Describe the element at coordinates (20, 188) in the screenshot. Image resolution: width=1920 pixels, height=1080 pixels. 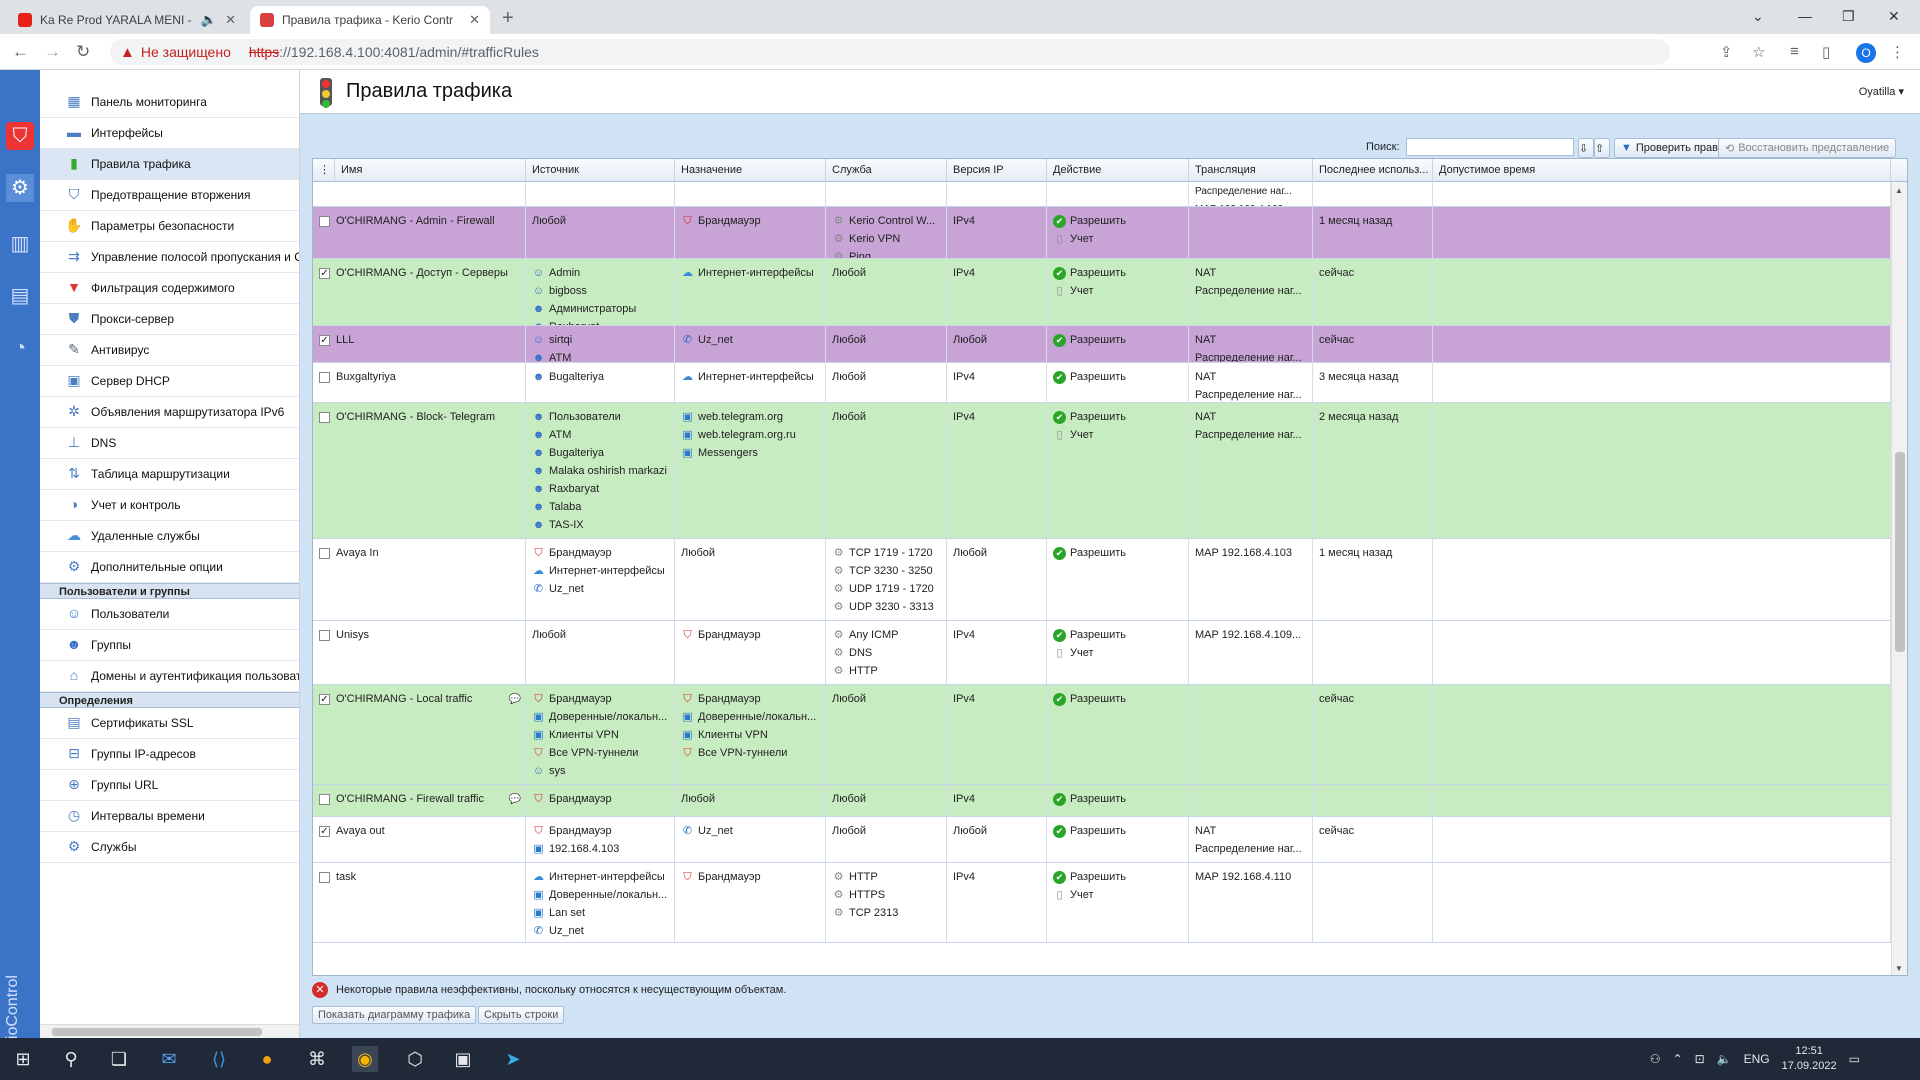
I see `settings-gear-icon: ⚙` at that location.